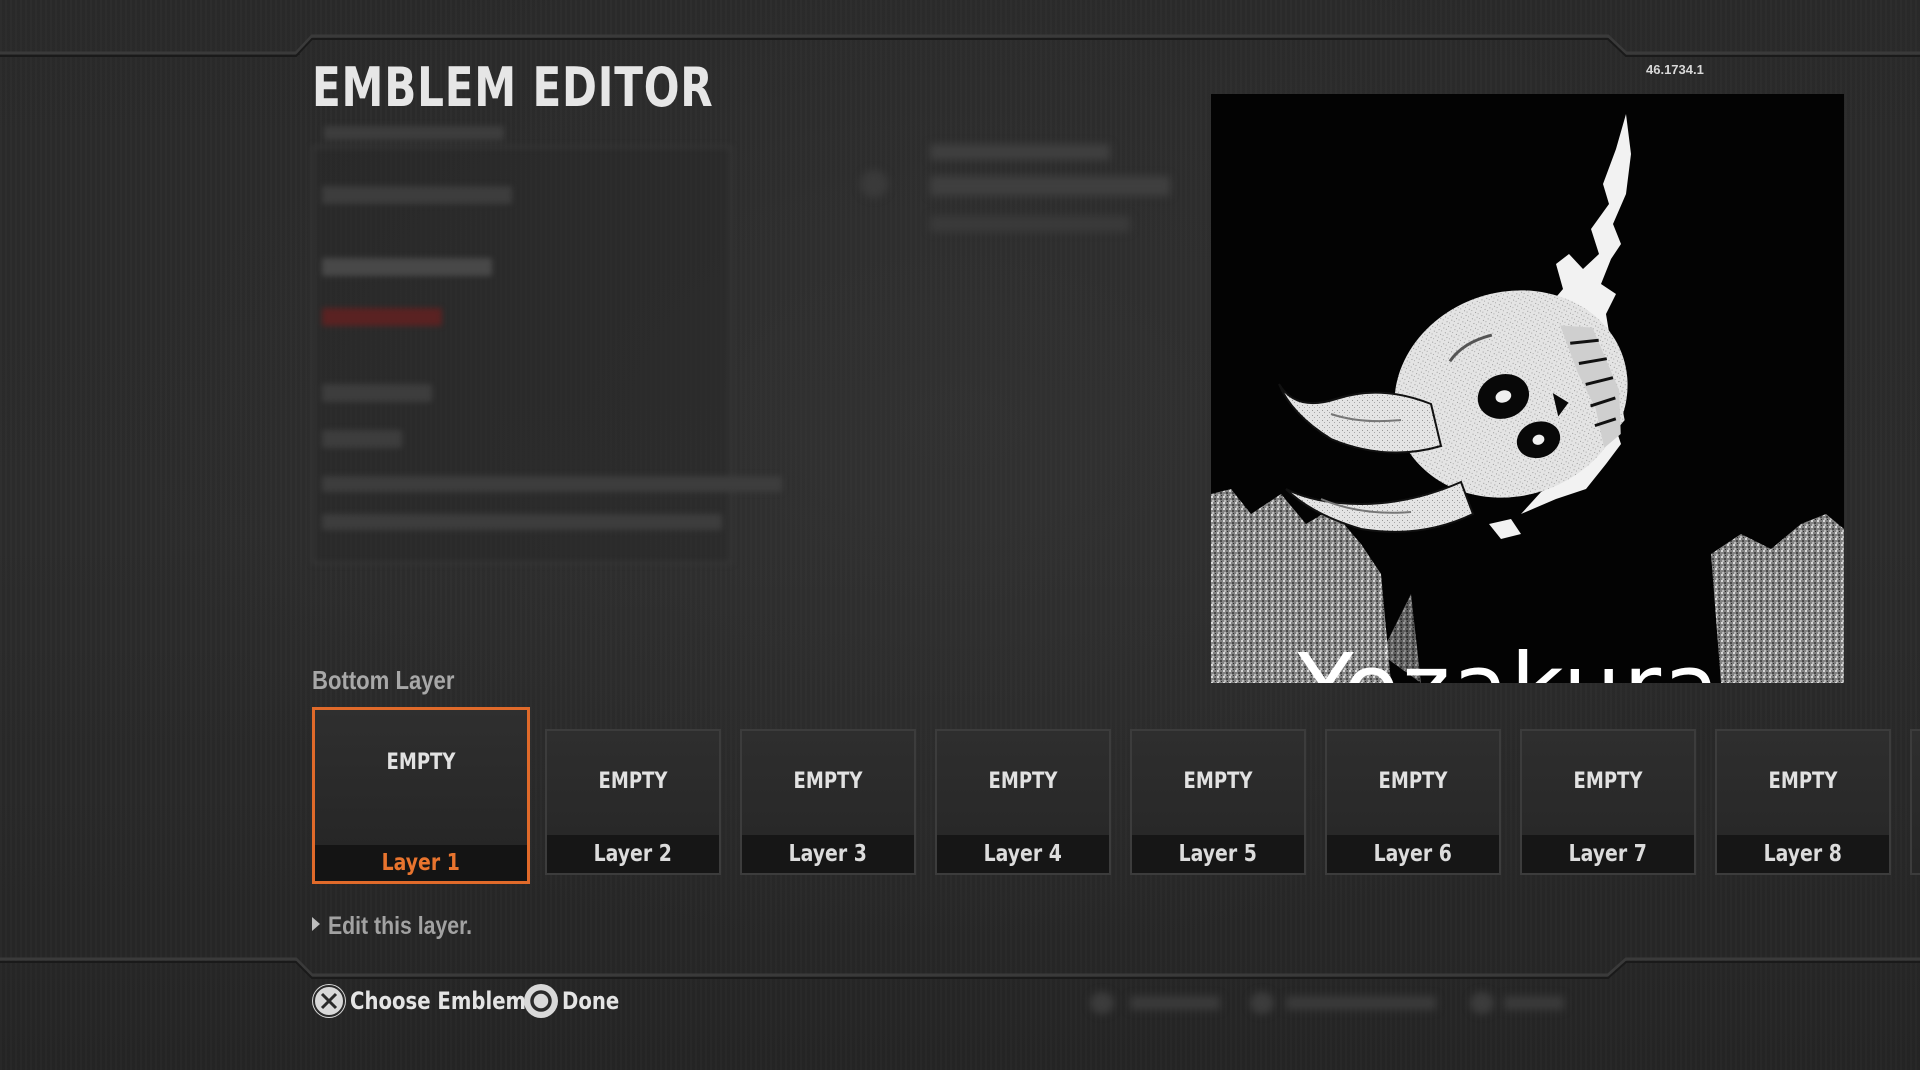 This screenshot has width=1920, height=1070. Describe the element at coordinates (1413, 802) in the screenshot. I see `layer-slot-6: EMPTY Layer 6` at that location.